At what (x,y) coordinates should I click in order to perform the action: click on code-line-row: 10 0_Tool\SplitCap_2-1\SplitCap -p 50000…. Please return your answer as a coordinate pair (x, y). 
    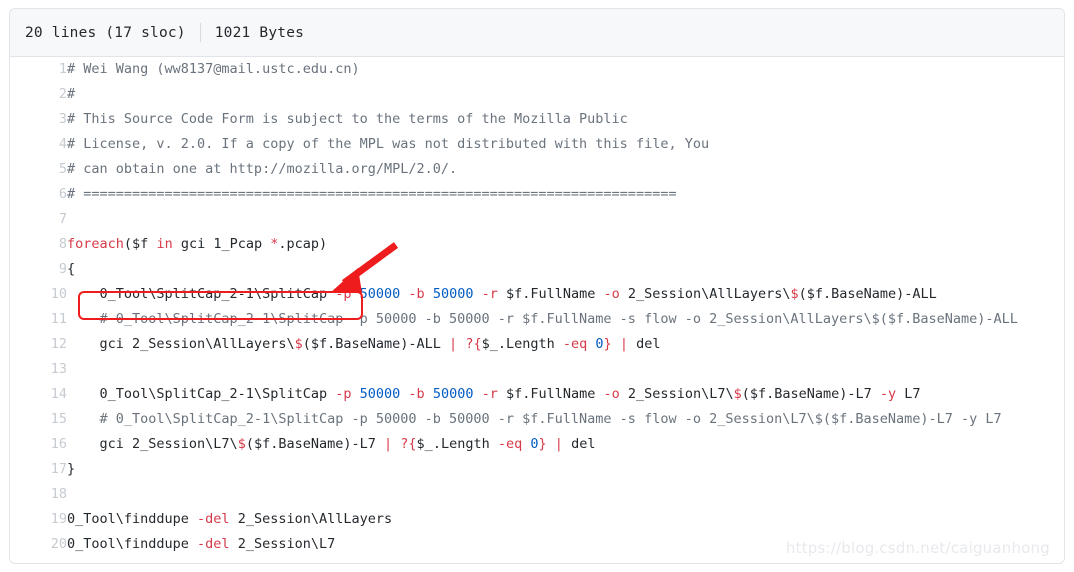
    Looking at the image, I should click on (537, 294).